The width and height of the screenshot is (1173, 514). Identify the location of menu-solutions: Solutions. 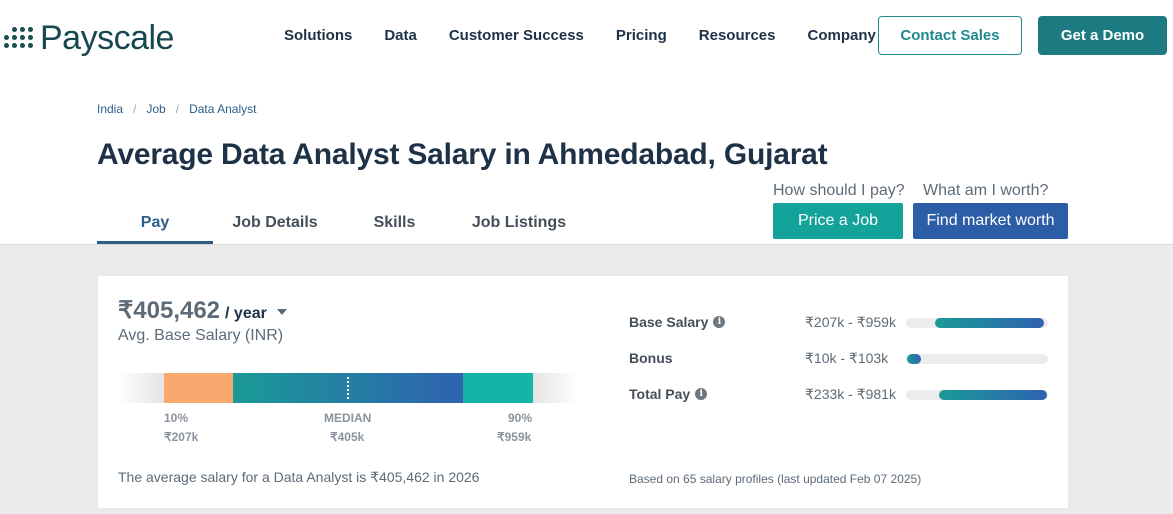
(318, 35).